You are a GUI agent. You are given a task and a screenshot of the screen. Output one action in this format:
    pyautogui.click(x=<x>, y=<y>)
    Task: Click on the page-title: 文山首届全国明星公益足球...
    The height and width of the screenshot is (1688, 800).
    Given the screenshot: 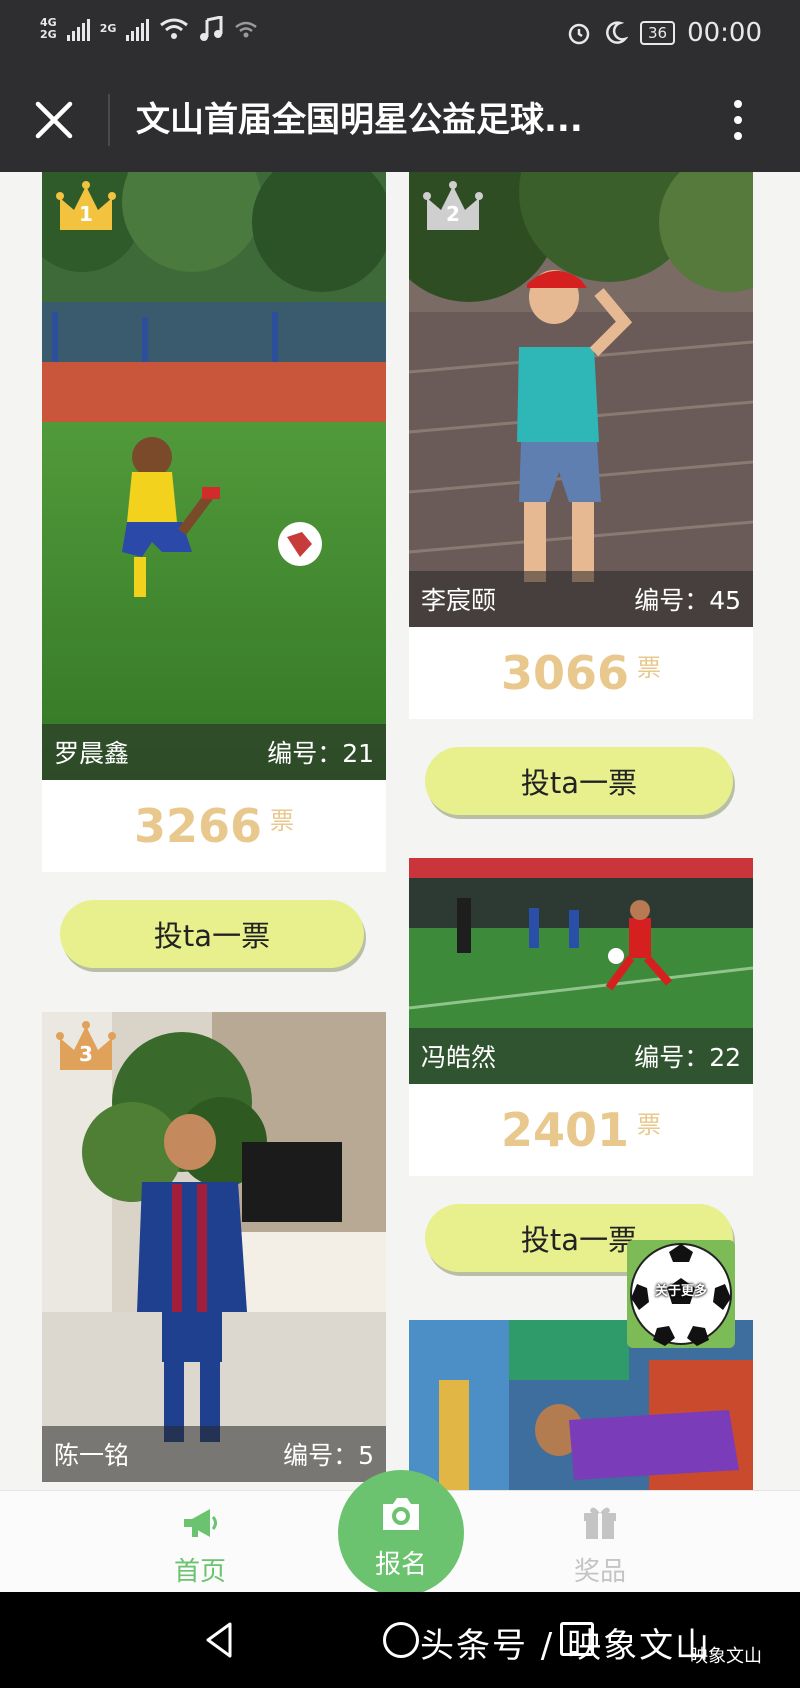 What is the action you would take?
    pyautogui.click(x=359, y=120)
    